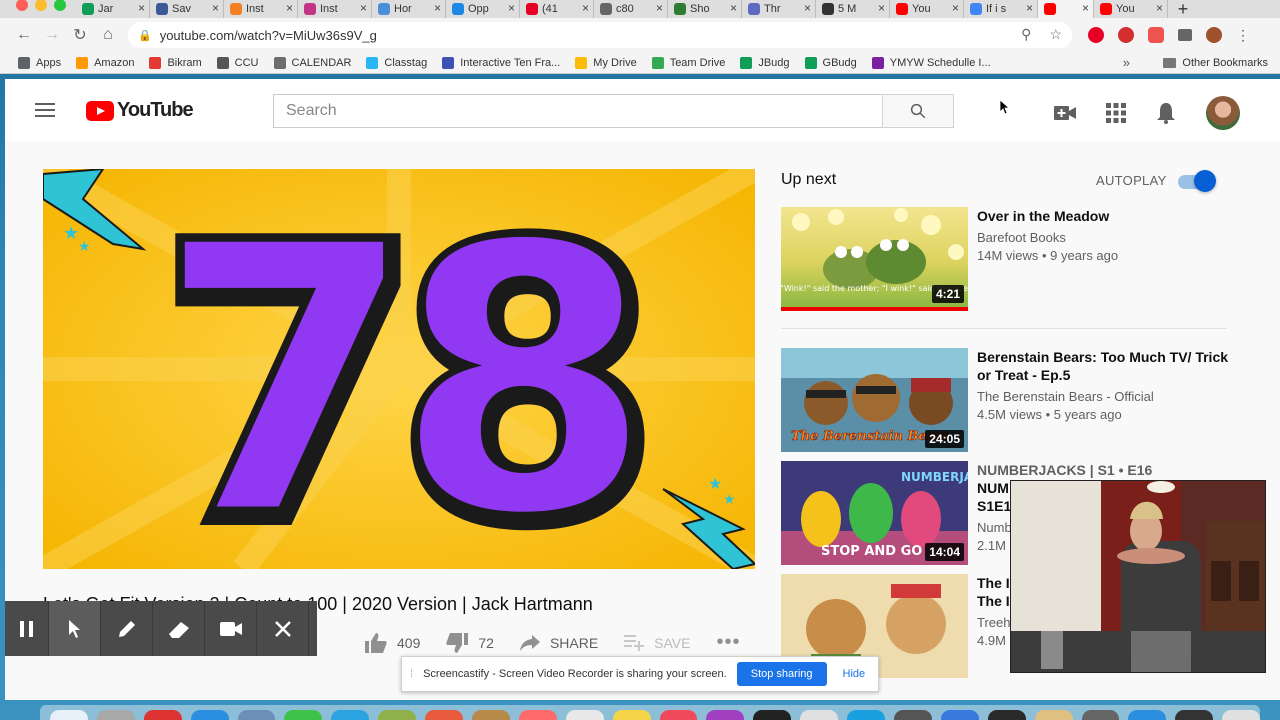  I want to click on extension-icon, so click(1156, 35).